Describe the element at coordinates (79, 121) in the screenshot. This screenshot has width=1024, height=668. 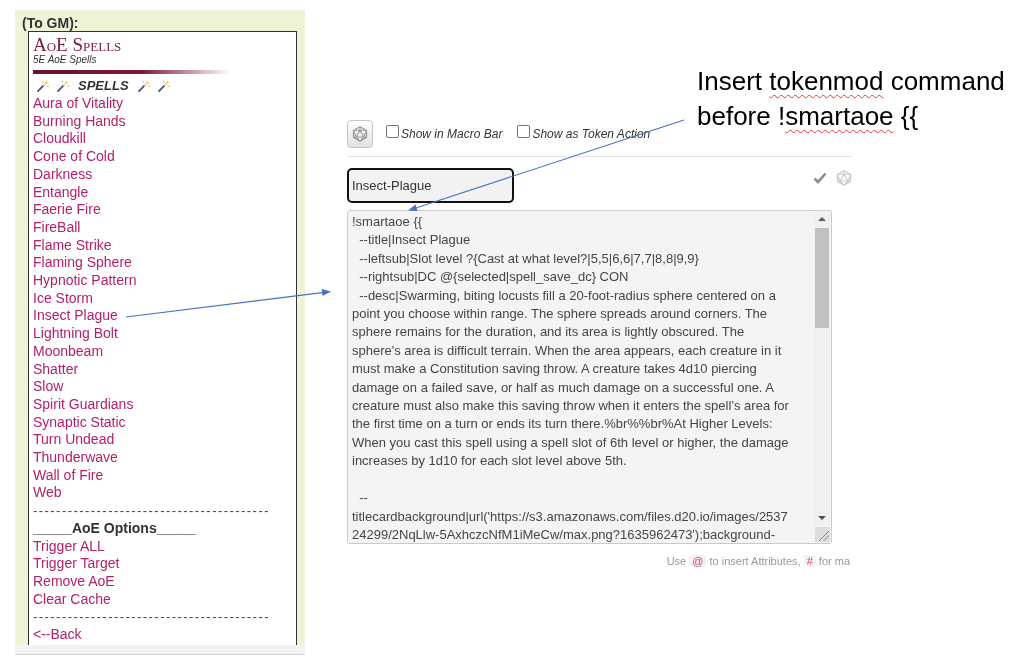
I see `menu-link: Burning Hands` at that location.